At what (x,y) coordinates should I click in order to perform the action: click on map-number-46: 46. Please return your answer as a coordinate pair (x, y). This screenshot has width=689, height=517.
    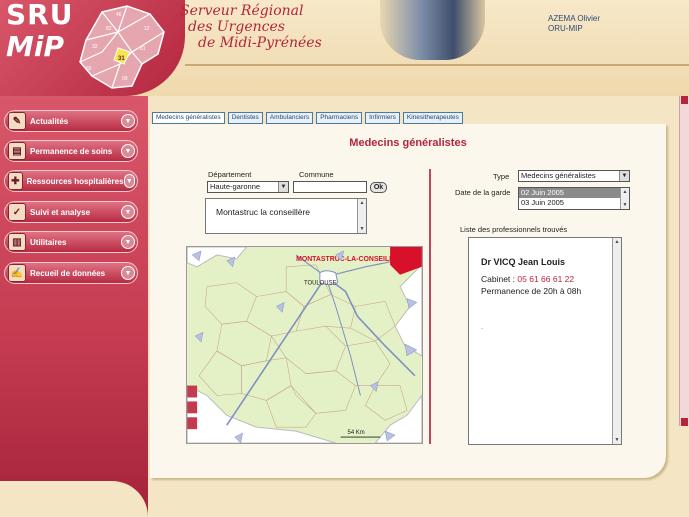
    Looking at the image, I should click on (119, 15).